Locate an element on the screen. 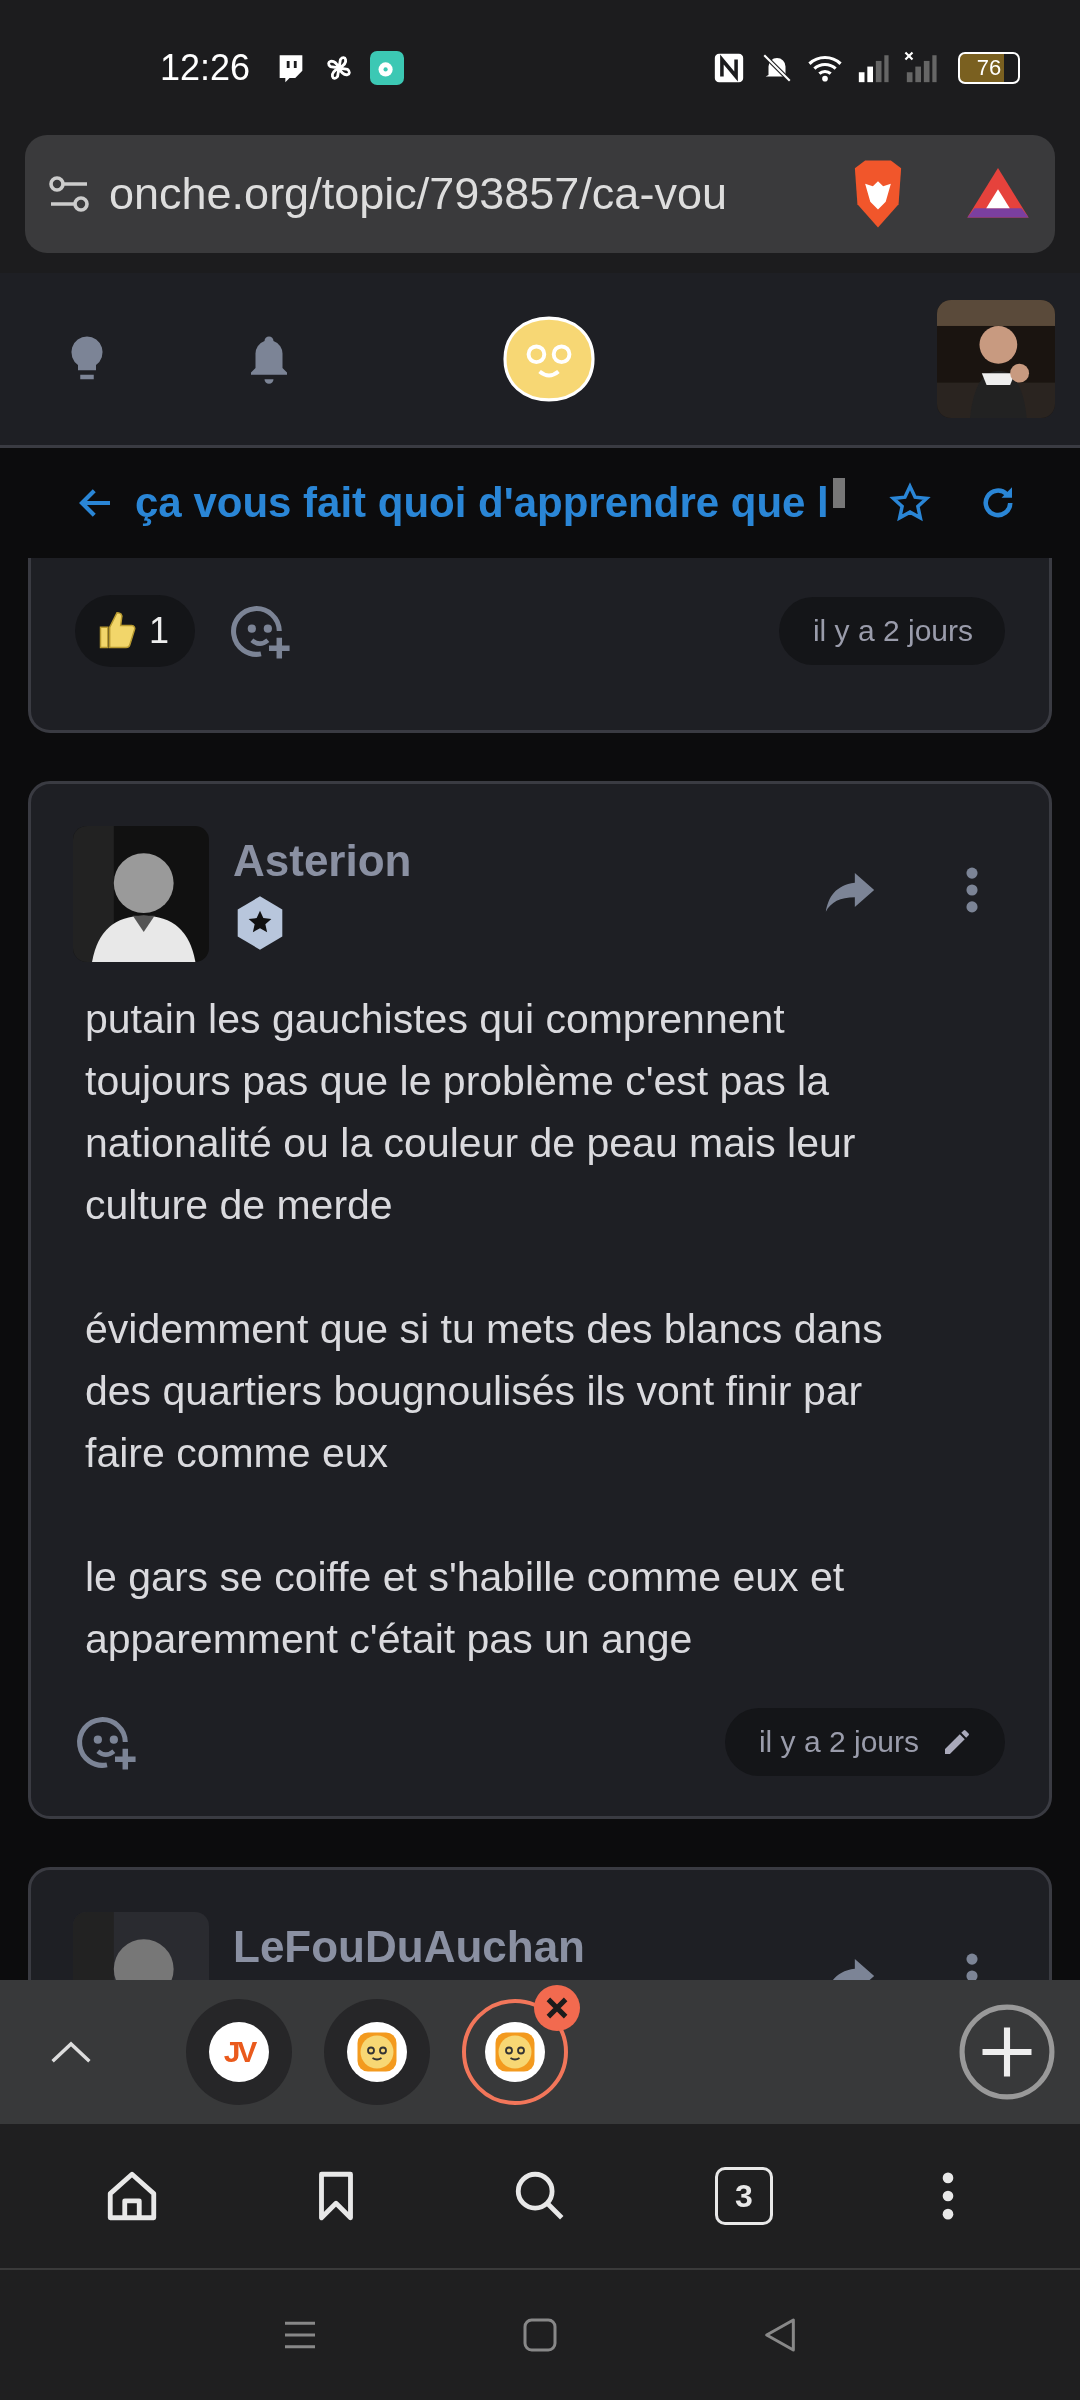 This screenshot has width=1080, height=2400. address-bar: onche.org/topic/793857/ca-vou is located at coordinates (540, 194).